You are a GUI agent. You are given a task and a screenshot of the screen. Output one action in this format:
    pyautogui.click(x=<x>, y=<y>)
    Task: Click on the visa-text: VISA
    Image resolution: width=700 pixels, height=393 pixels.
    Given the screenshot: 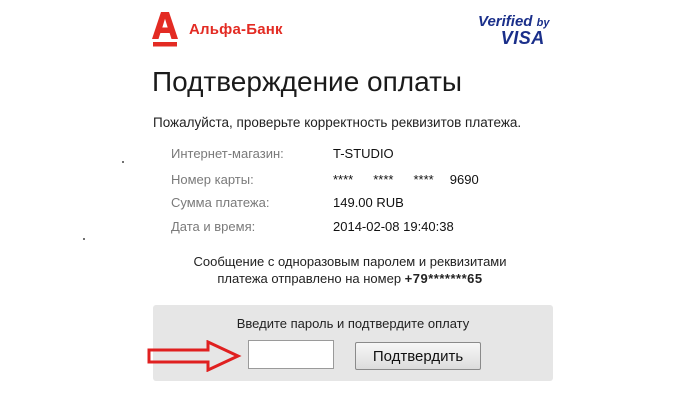 What is the action you would take?
    pyautogui.click(x=522, y=38)
    